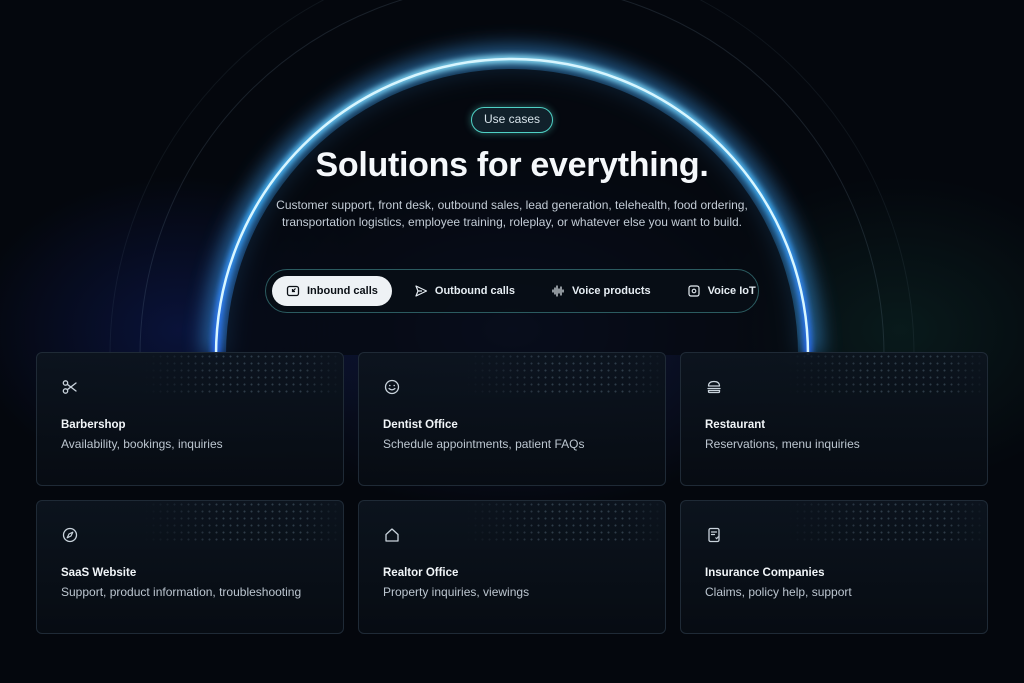 This screenshot has height=683, width=1024. Describe the element at coordinates (420, 425) in the screenshot. I see `card-title: Dentist Office` at that location.